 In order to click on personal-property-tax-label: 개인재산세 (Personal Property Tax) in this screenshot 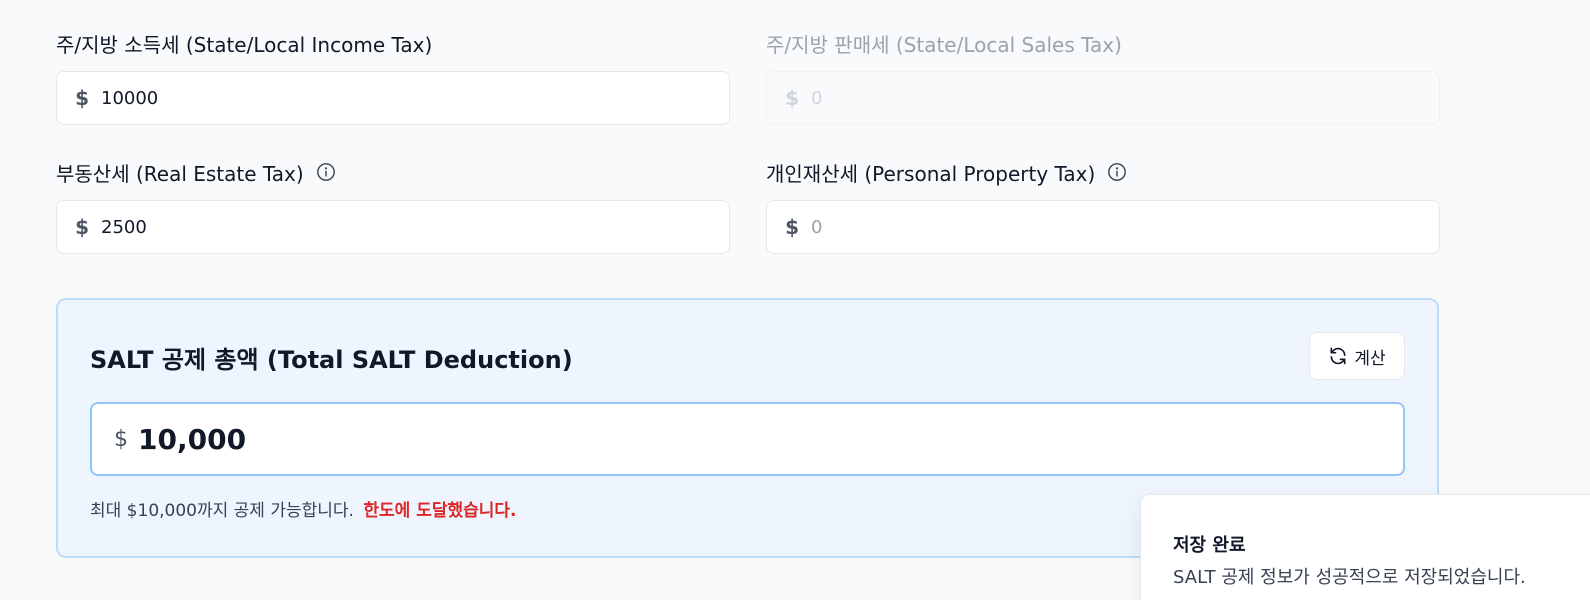, I will do `click(946, 172)`.